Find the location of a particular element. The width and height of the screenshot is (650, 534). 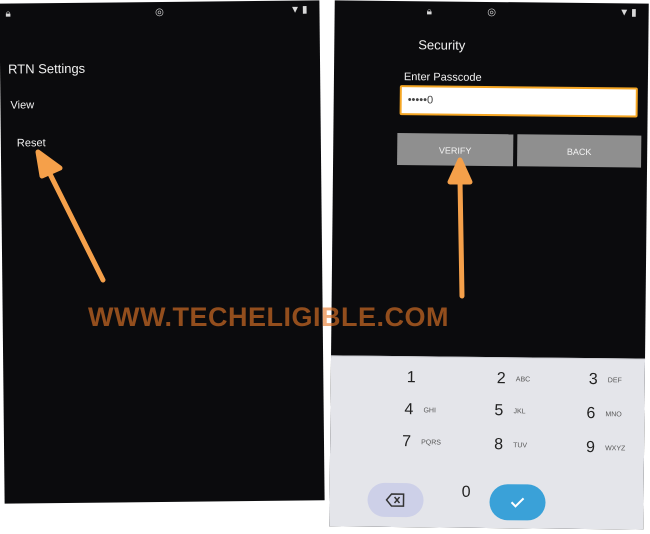

key-6: 6 MNO is located at coordinates (595, 415).